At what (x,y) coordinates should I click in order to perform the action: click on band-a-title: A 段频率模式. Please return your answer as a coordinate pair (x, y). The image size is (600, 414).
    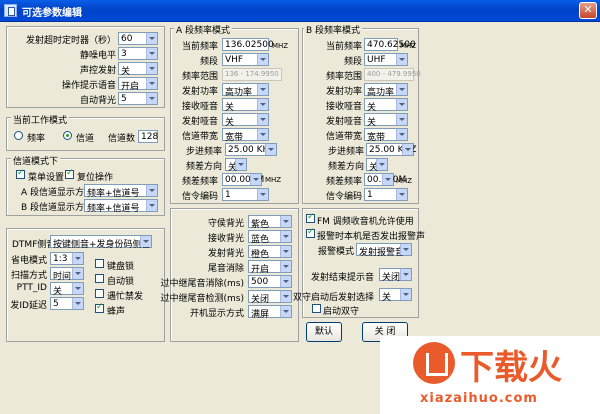
    Looking at the image, I should click on (203, 29).